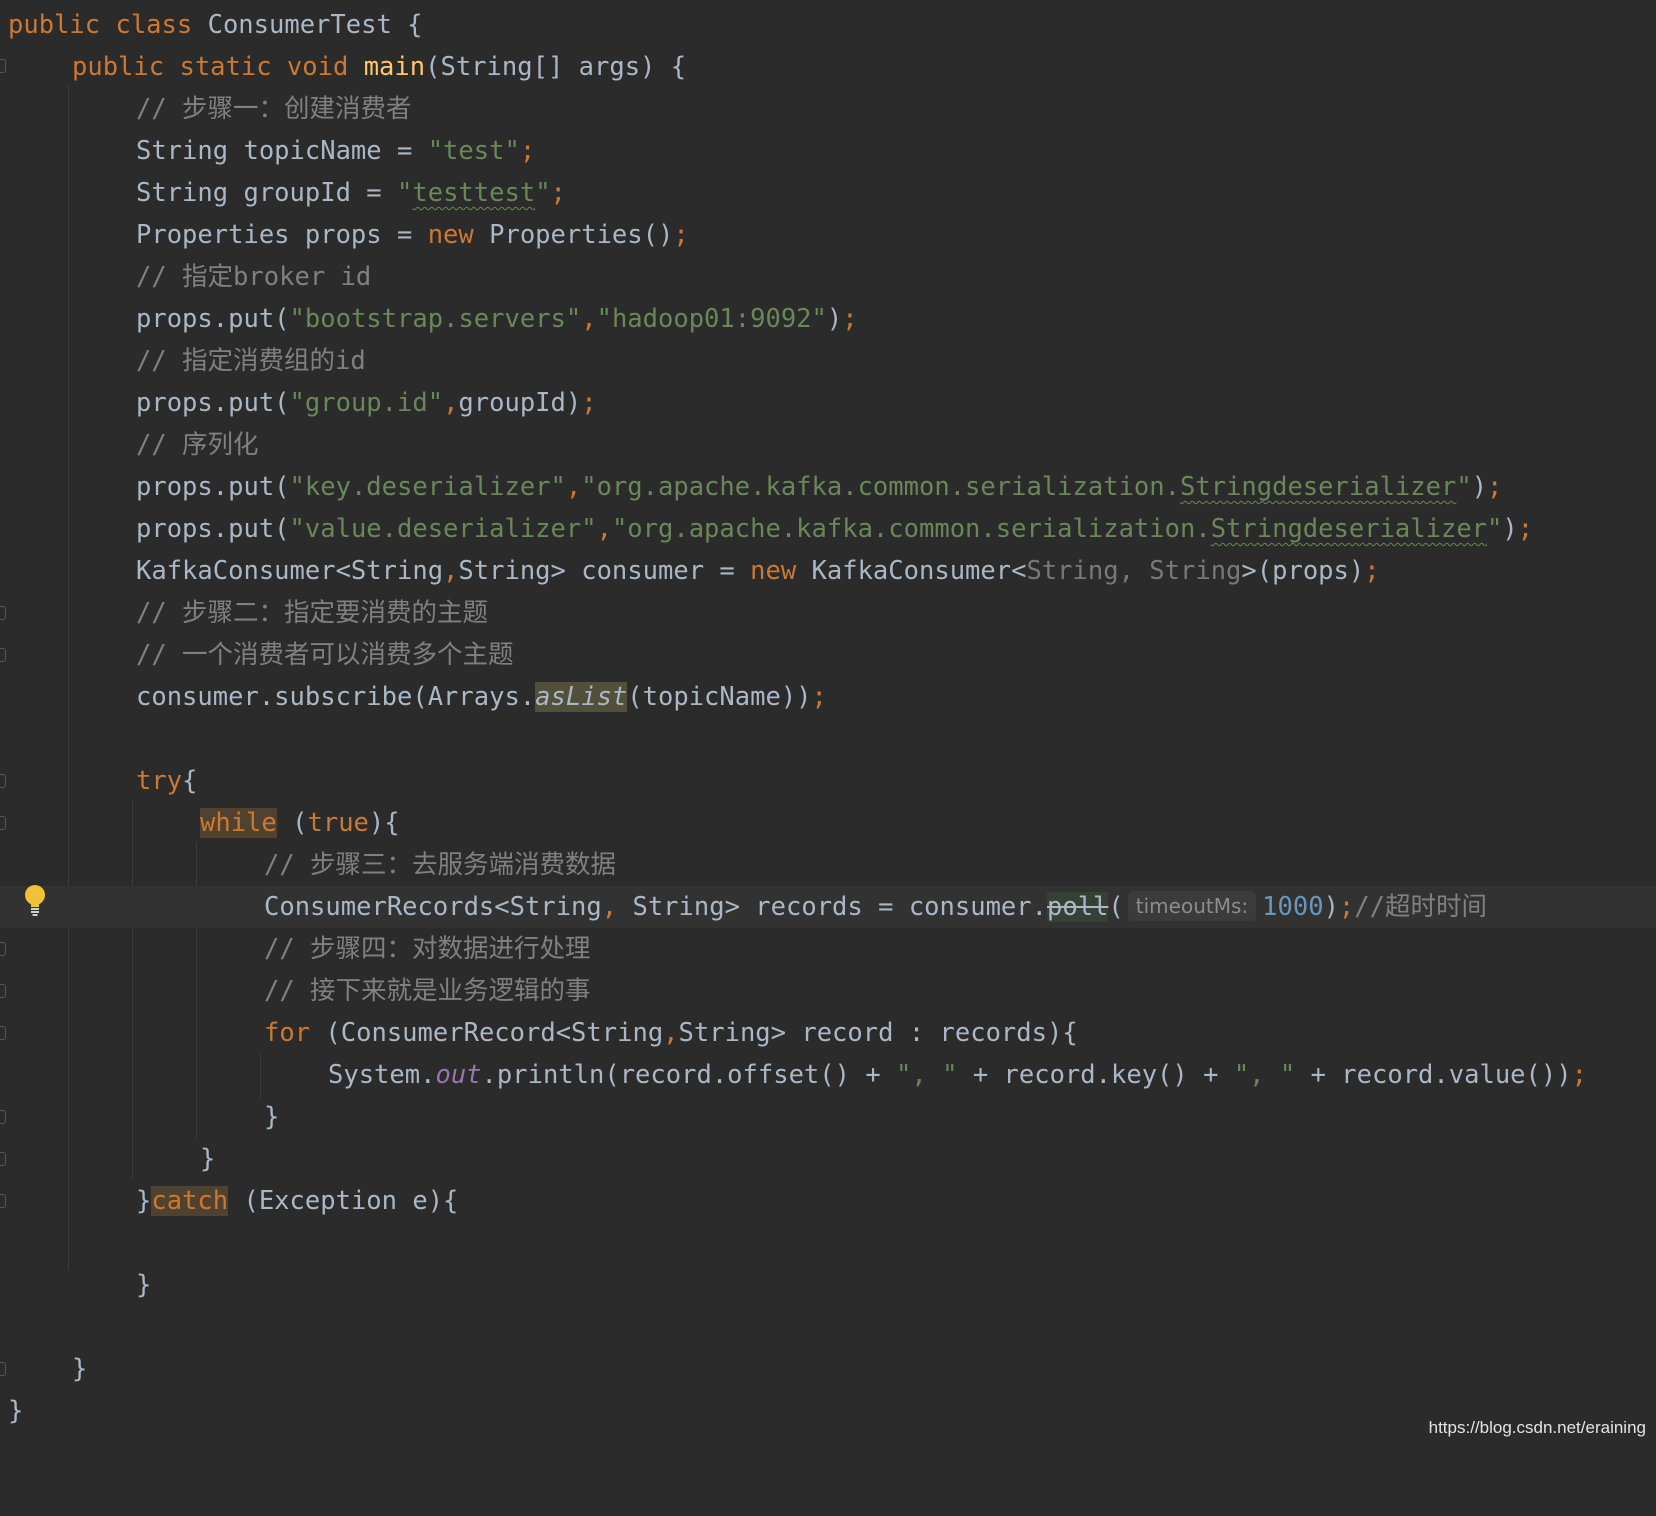 Image resolution: width=1656 pixels, height=1516 pixels. I want to click on keyword: public static void, so click(218, 67).